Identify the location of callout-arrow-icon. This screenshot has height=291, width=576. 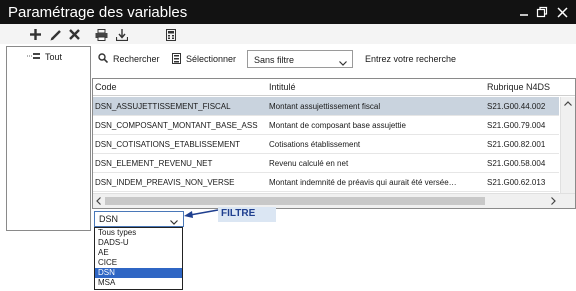
(202, 214).